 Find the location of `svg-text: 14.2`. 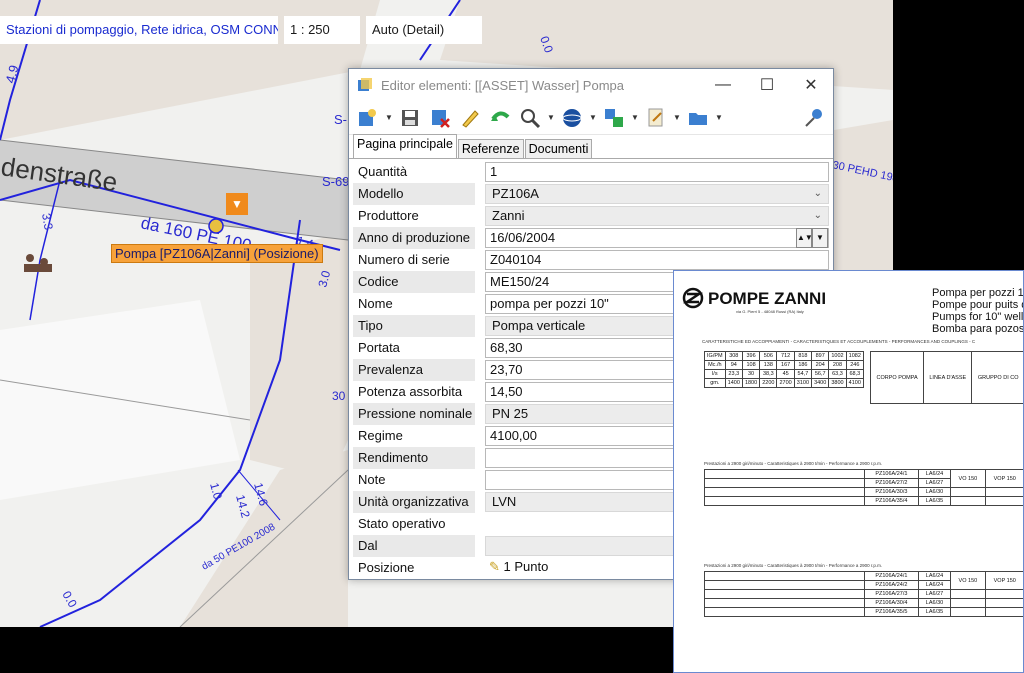

svg-text: 14.2 is located at coordinates (243, 506).